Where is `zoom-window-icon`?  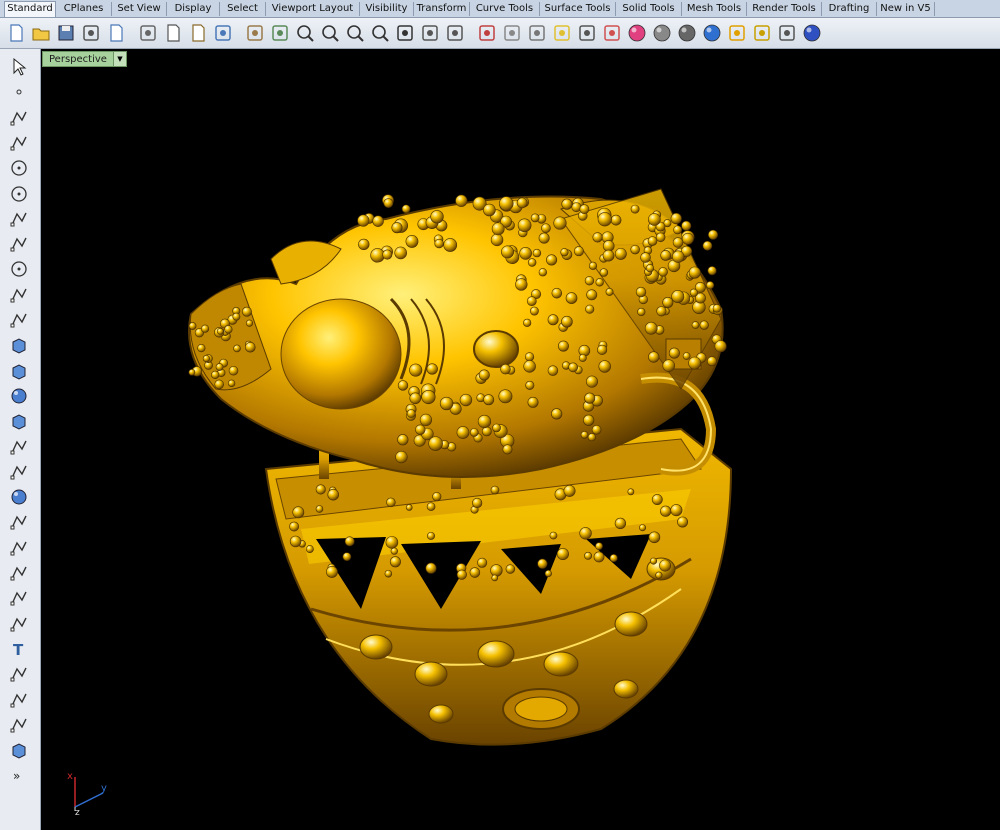 zoom-window-icon is located at coordinates (330, 33).